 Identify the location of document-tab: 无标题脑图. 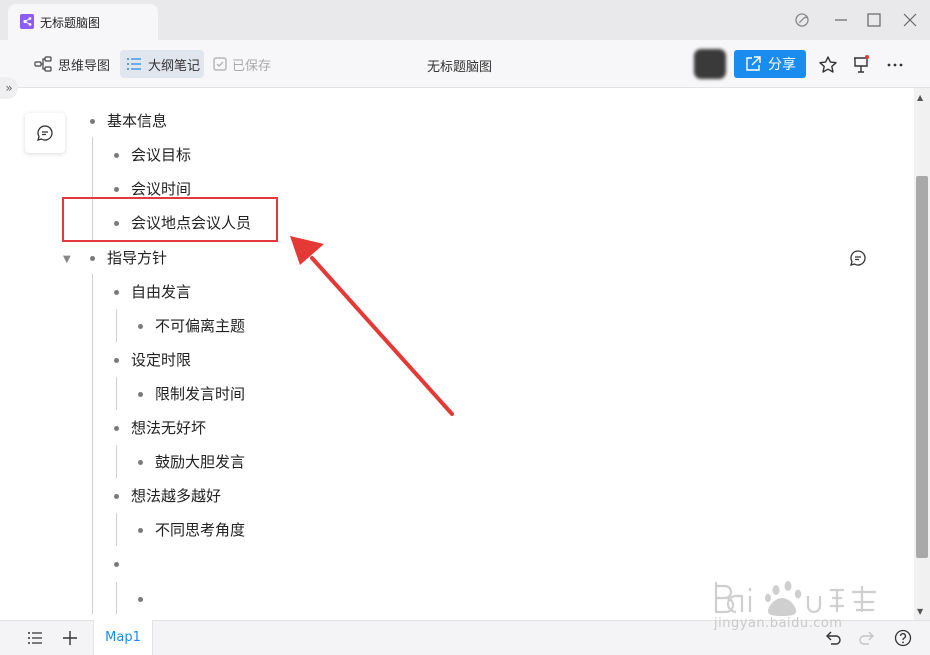
(83, 22).